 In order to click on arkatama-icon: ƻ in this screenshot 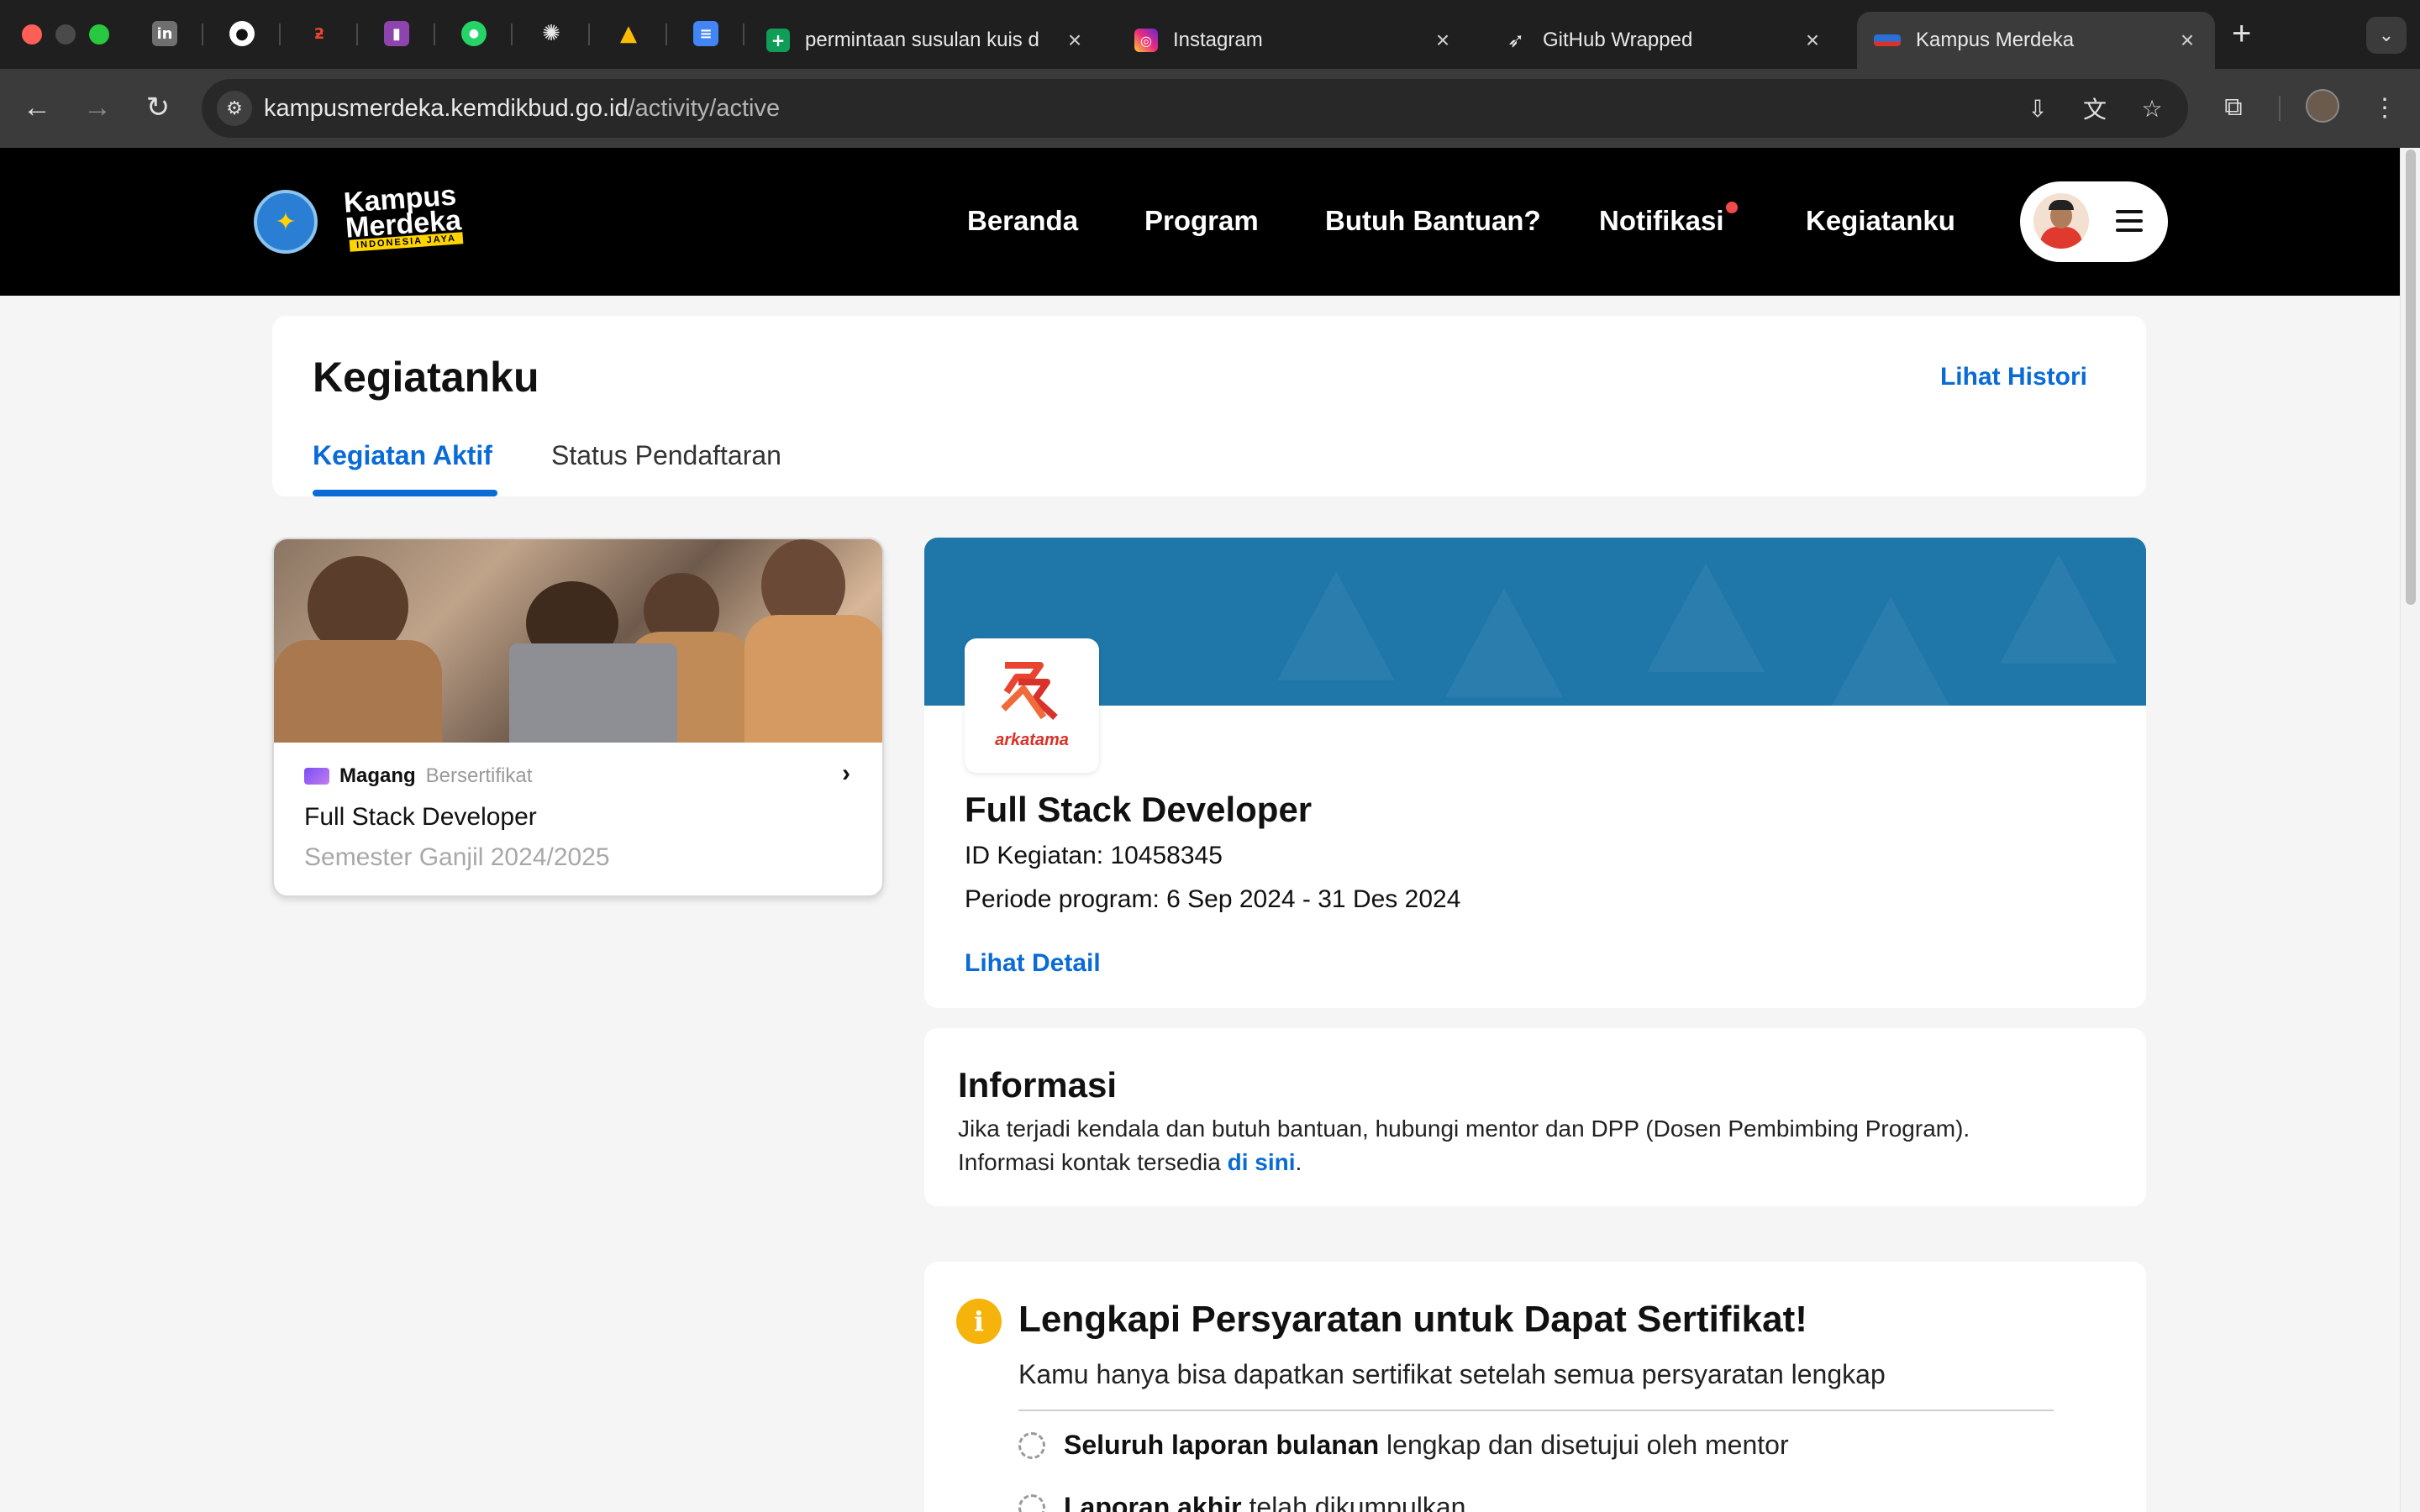, I will do `click(319, 33)`.